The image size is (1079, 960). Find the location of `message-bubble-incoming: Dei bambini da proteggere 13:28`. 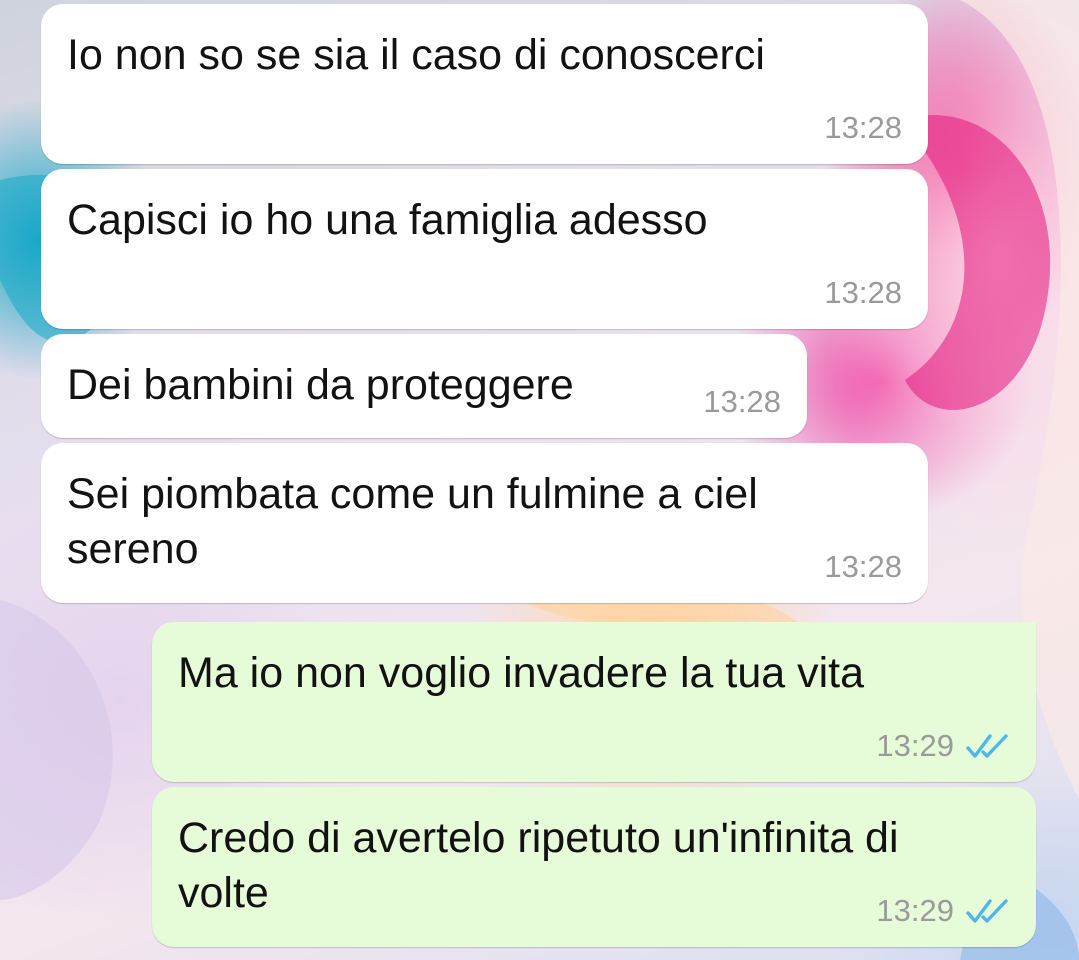

message-bubble-incoming: Dei bambini da proteggere 13:28 is located at coordinates (424, 386).